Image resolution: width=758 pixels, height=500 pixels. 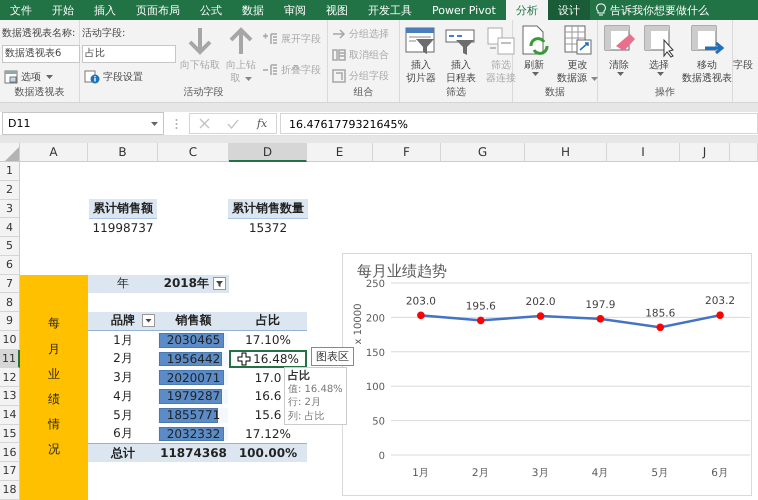 What do you see at coordinates (41, 54) in the screenshot?
I see `text-field: 数据透视表6` at bounding box center [41, 54].